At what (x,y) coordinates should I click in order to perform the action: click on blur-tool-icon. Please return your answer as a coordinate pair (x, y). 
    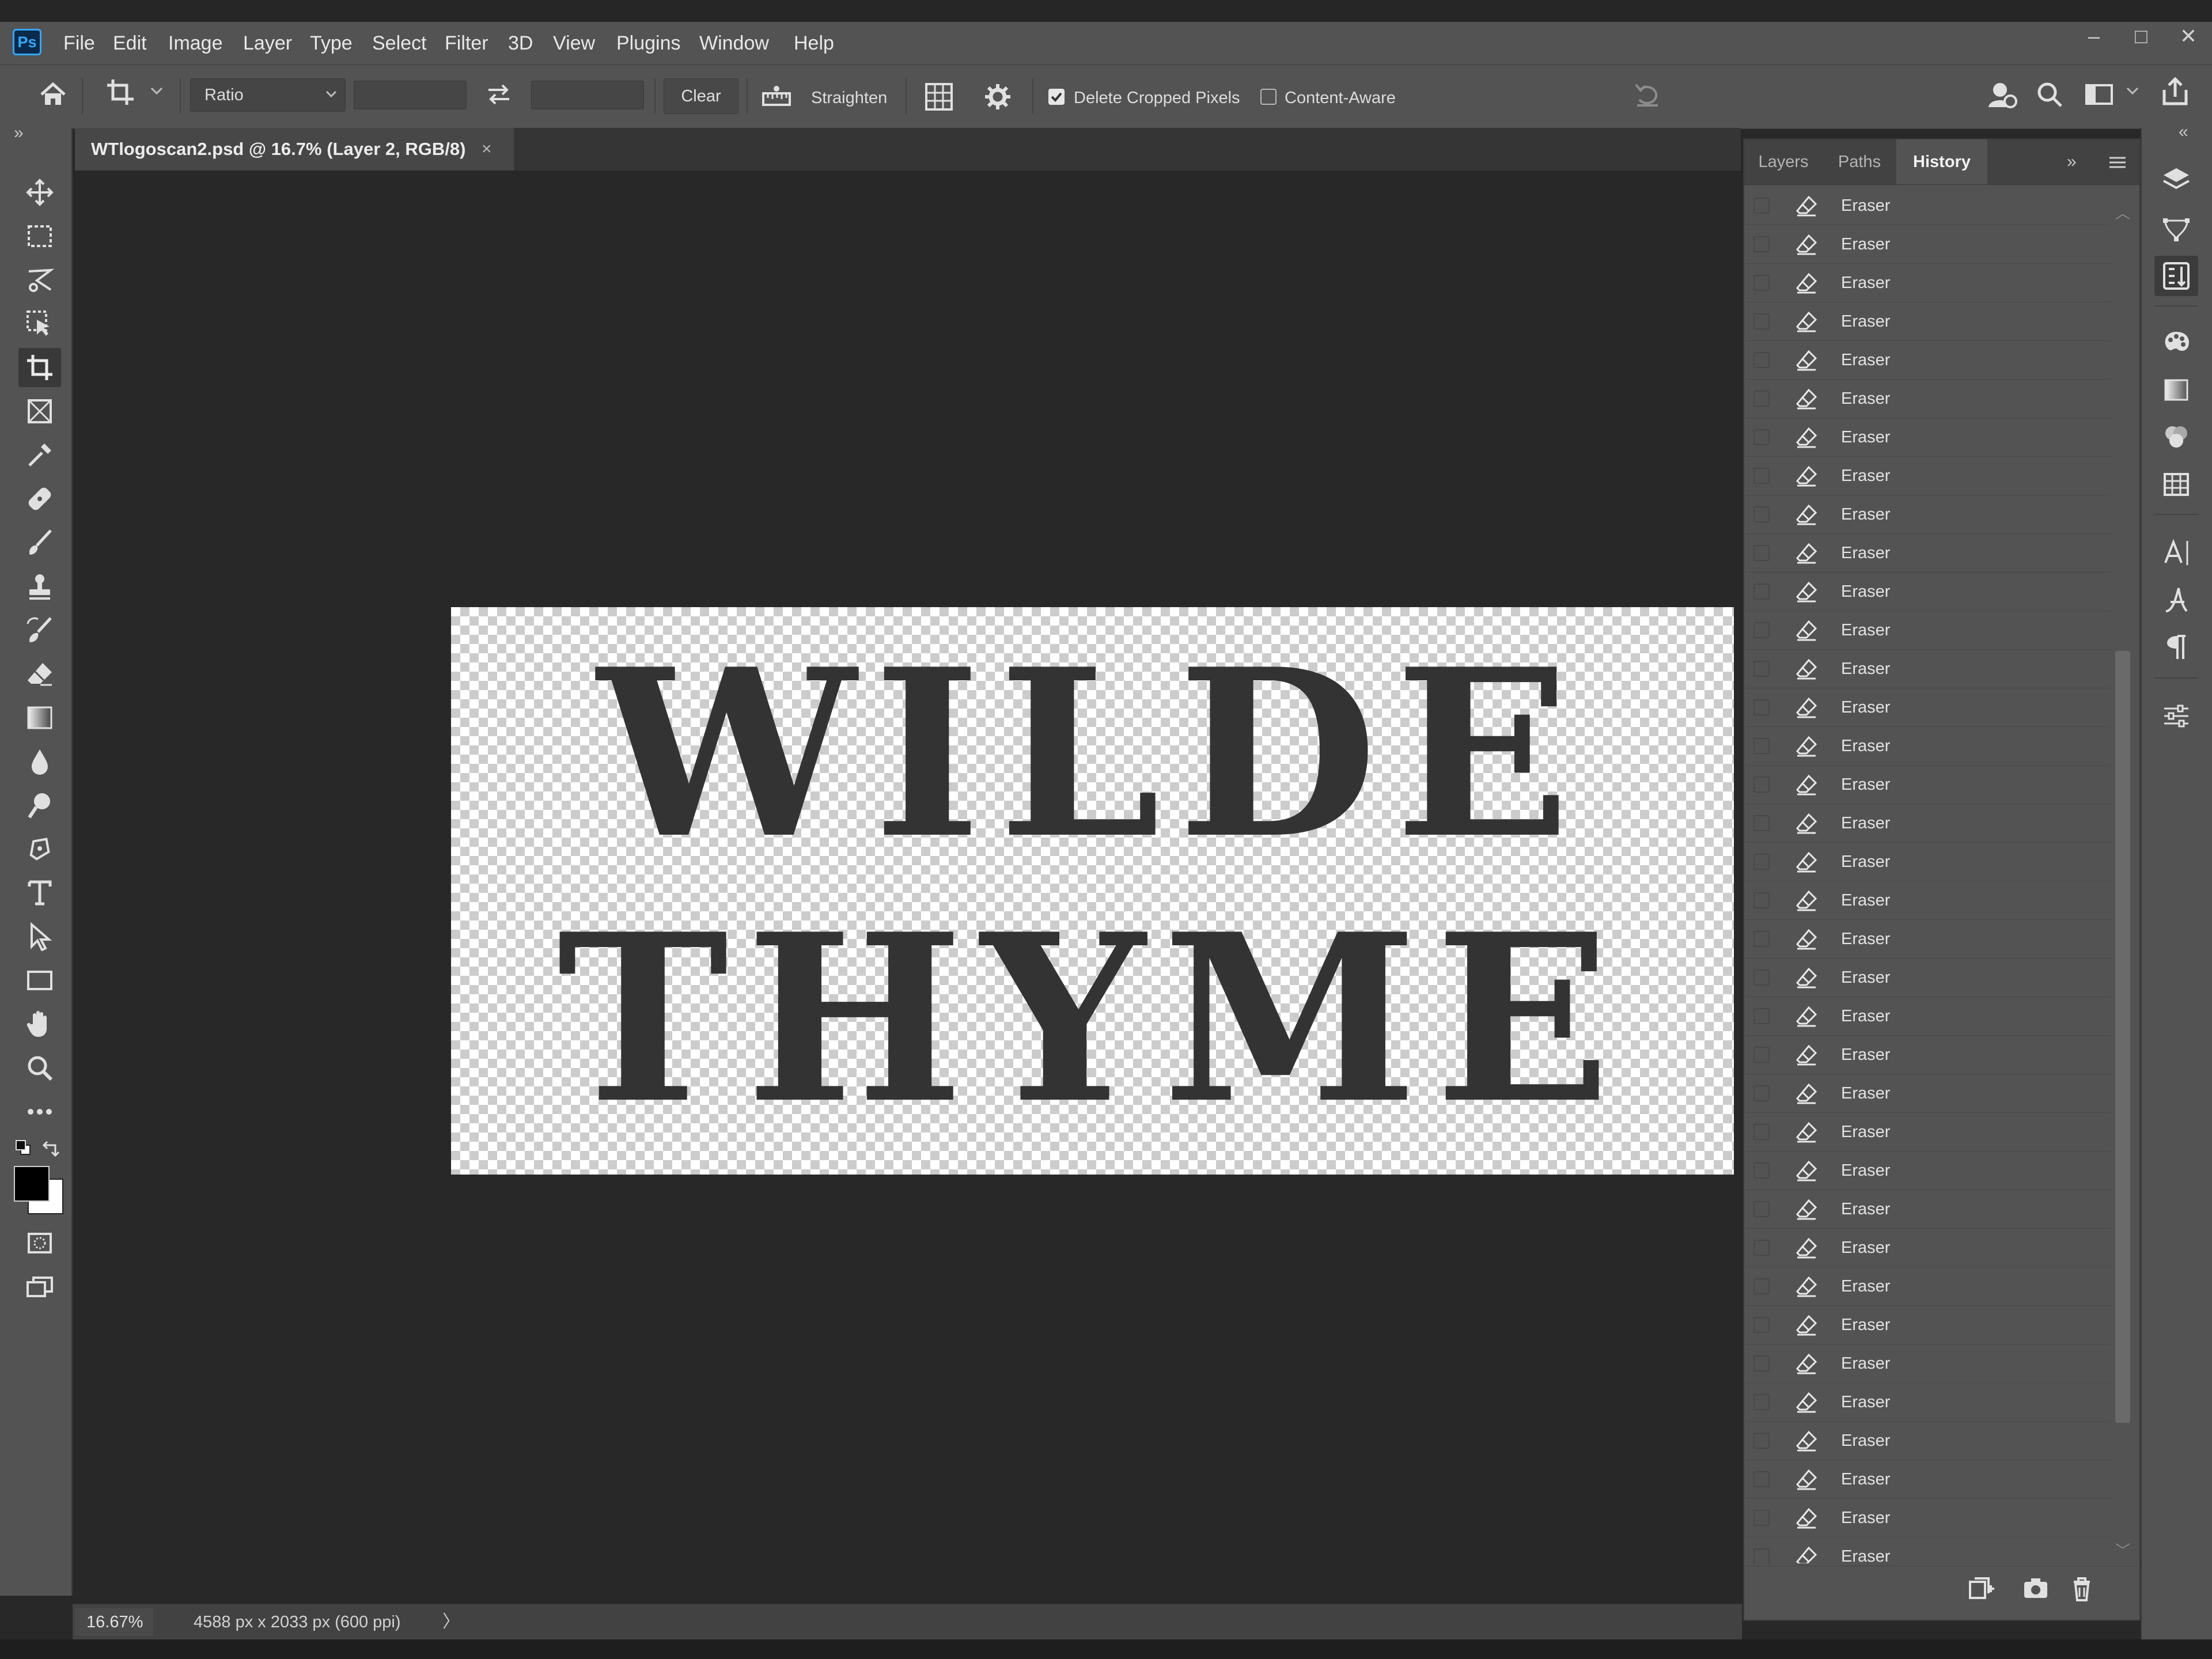
    Looking at the image, I should click on (39, 761).